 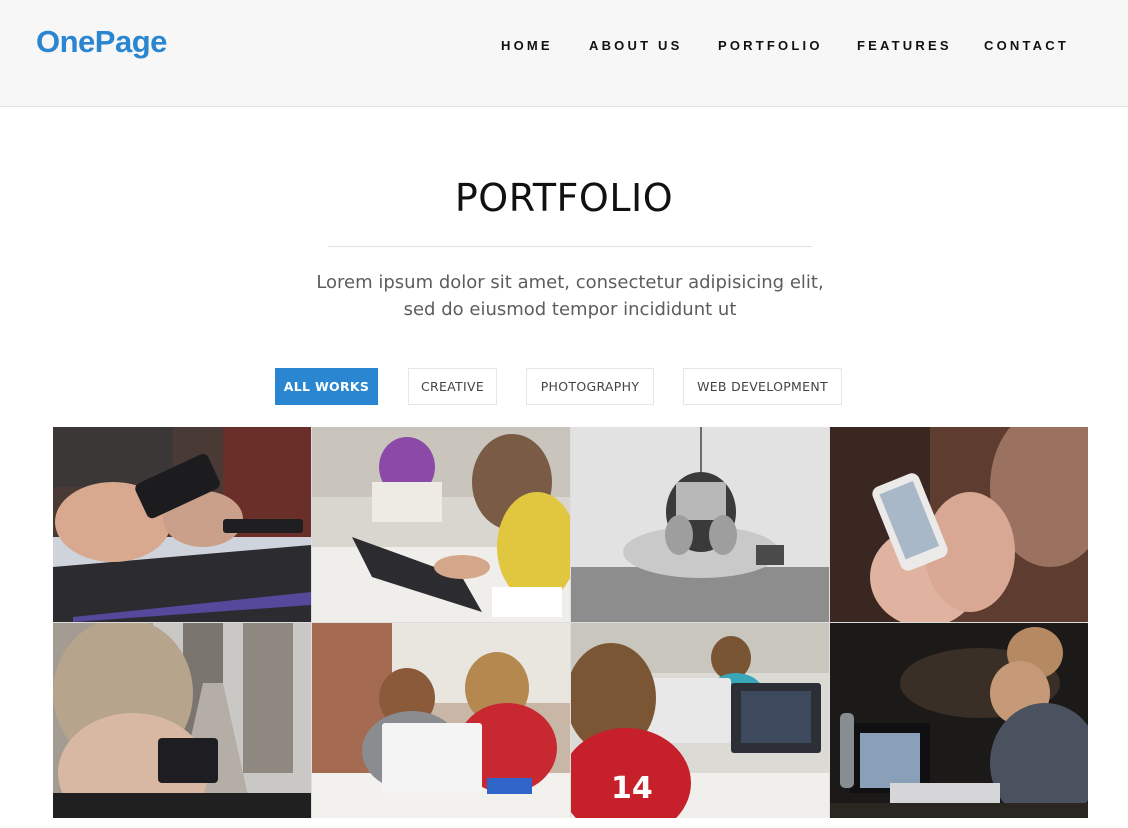 I want to click on portfolio-item-beanbag-laptop, so click(x=700, y=524).